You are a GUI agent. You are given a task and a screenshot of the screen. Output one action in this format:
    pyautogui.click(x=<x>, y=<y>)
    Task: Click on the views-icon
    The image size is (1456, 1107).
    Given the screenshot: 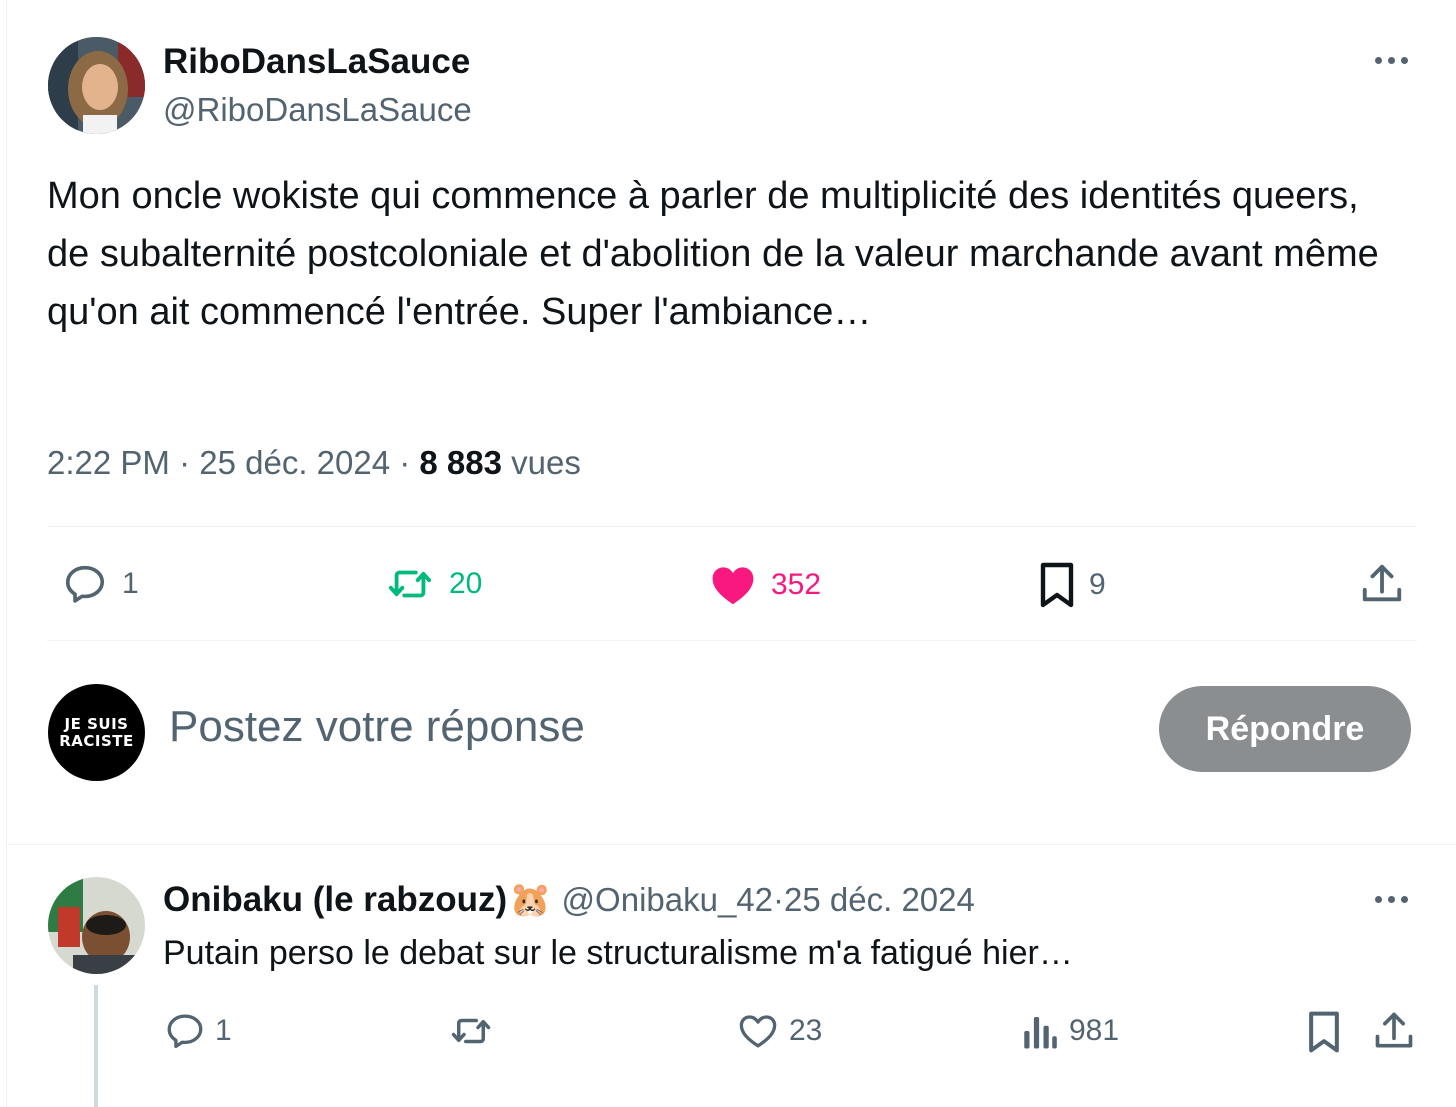 What is the action you would take?
    pyautogui.click(x=1040, y=1033)
    